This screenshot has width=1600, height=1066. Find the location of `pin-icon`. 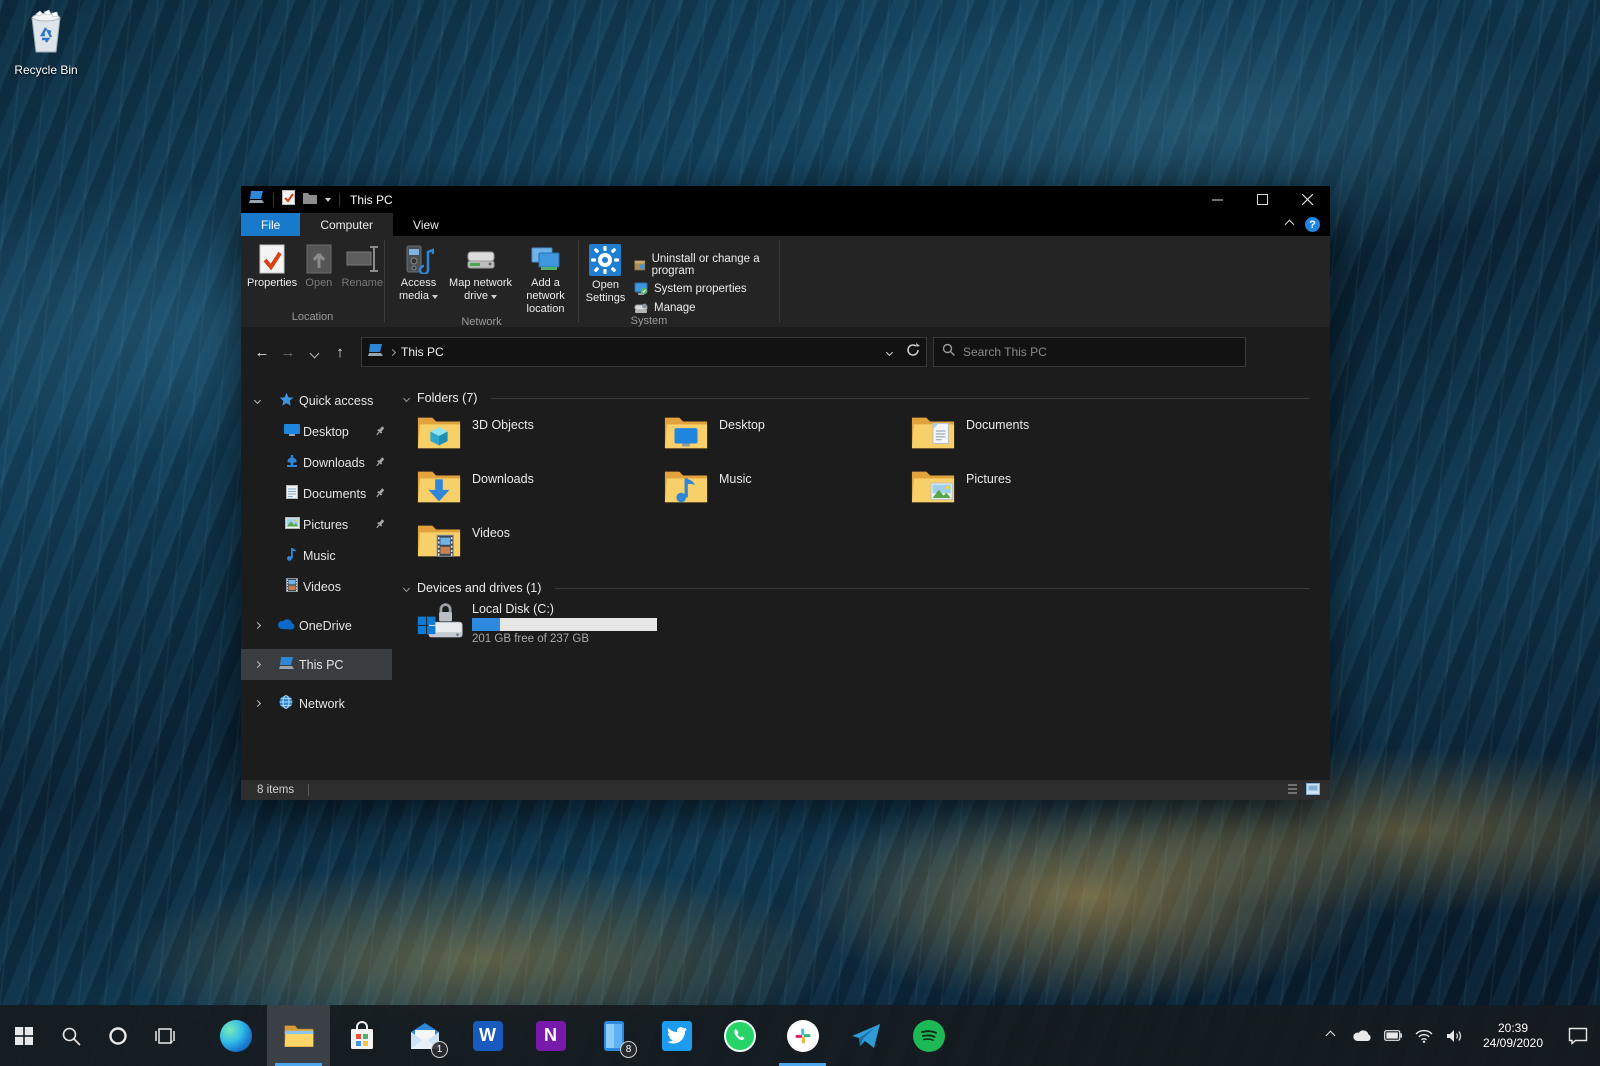

pin-icon is located at coordinates (380, 525).